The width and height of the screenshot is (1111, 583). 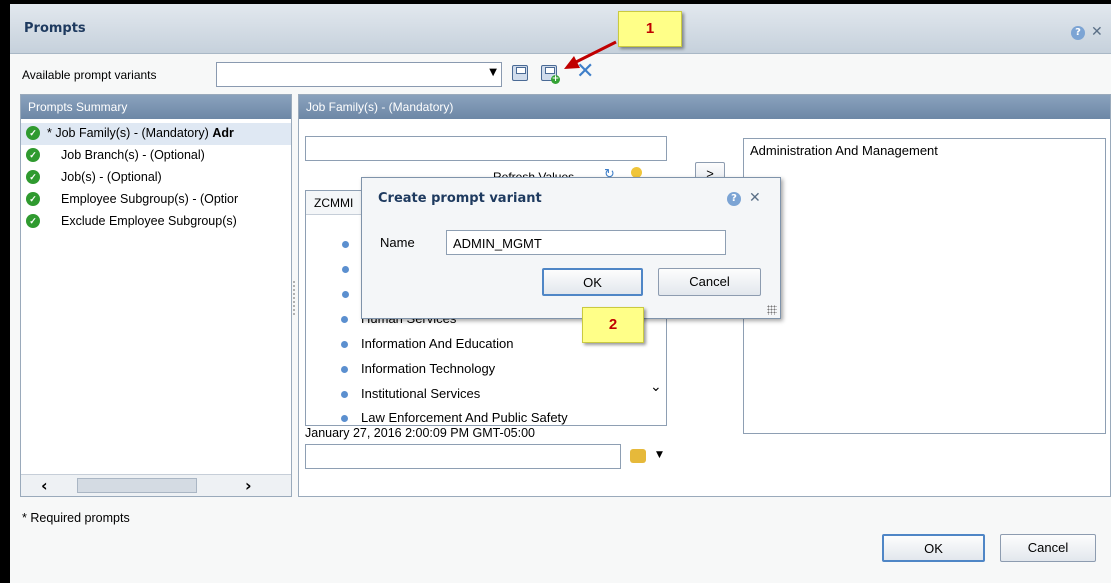 I want to click on summary-horizontal-scrollbar: ‹ ›, so click(x=156, y=485).